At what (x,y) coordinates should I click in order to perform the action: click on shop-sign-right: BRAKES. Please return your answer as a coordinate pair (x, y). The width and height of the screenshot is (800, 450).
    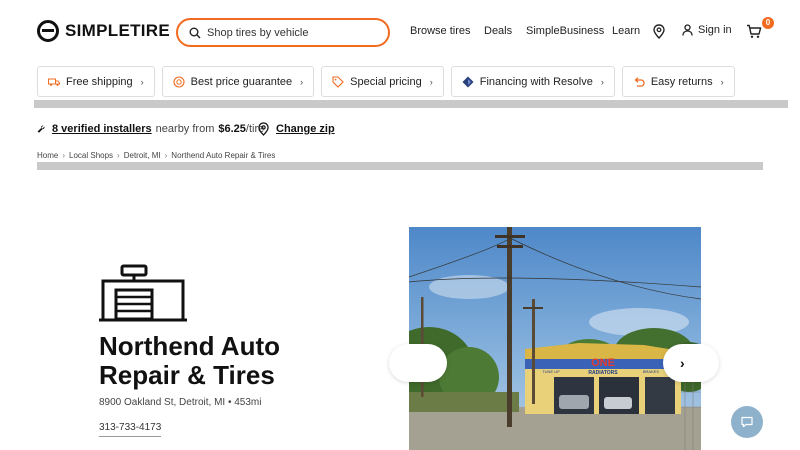
    Looking at the image, I should click on (651, 371).